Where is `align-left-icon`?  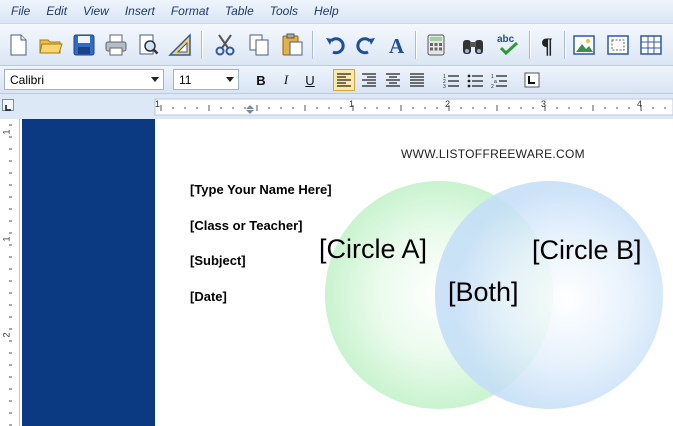
align-left-icon is located at coordinates (344, 80).